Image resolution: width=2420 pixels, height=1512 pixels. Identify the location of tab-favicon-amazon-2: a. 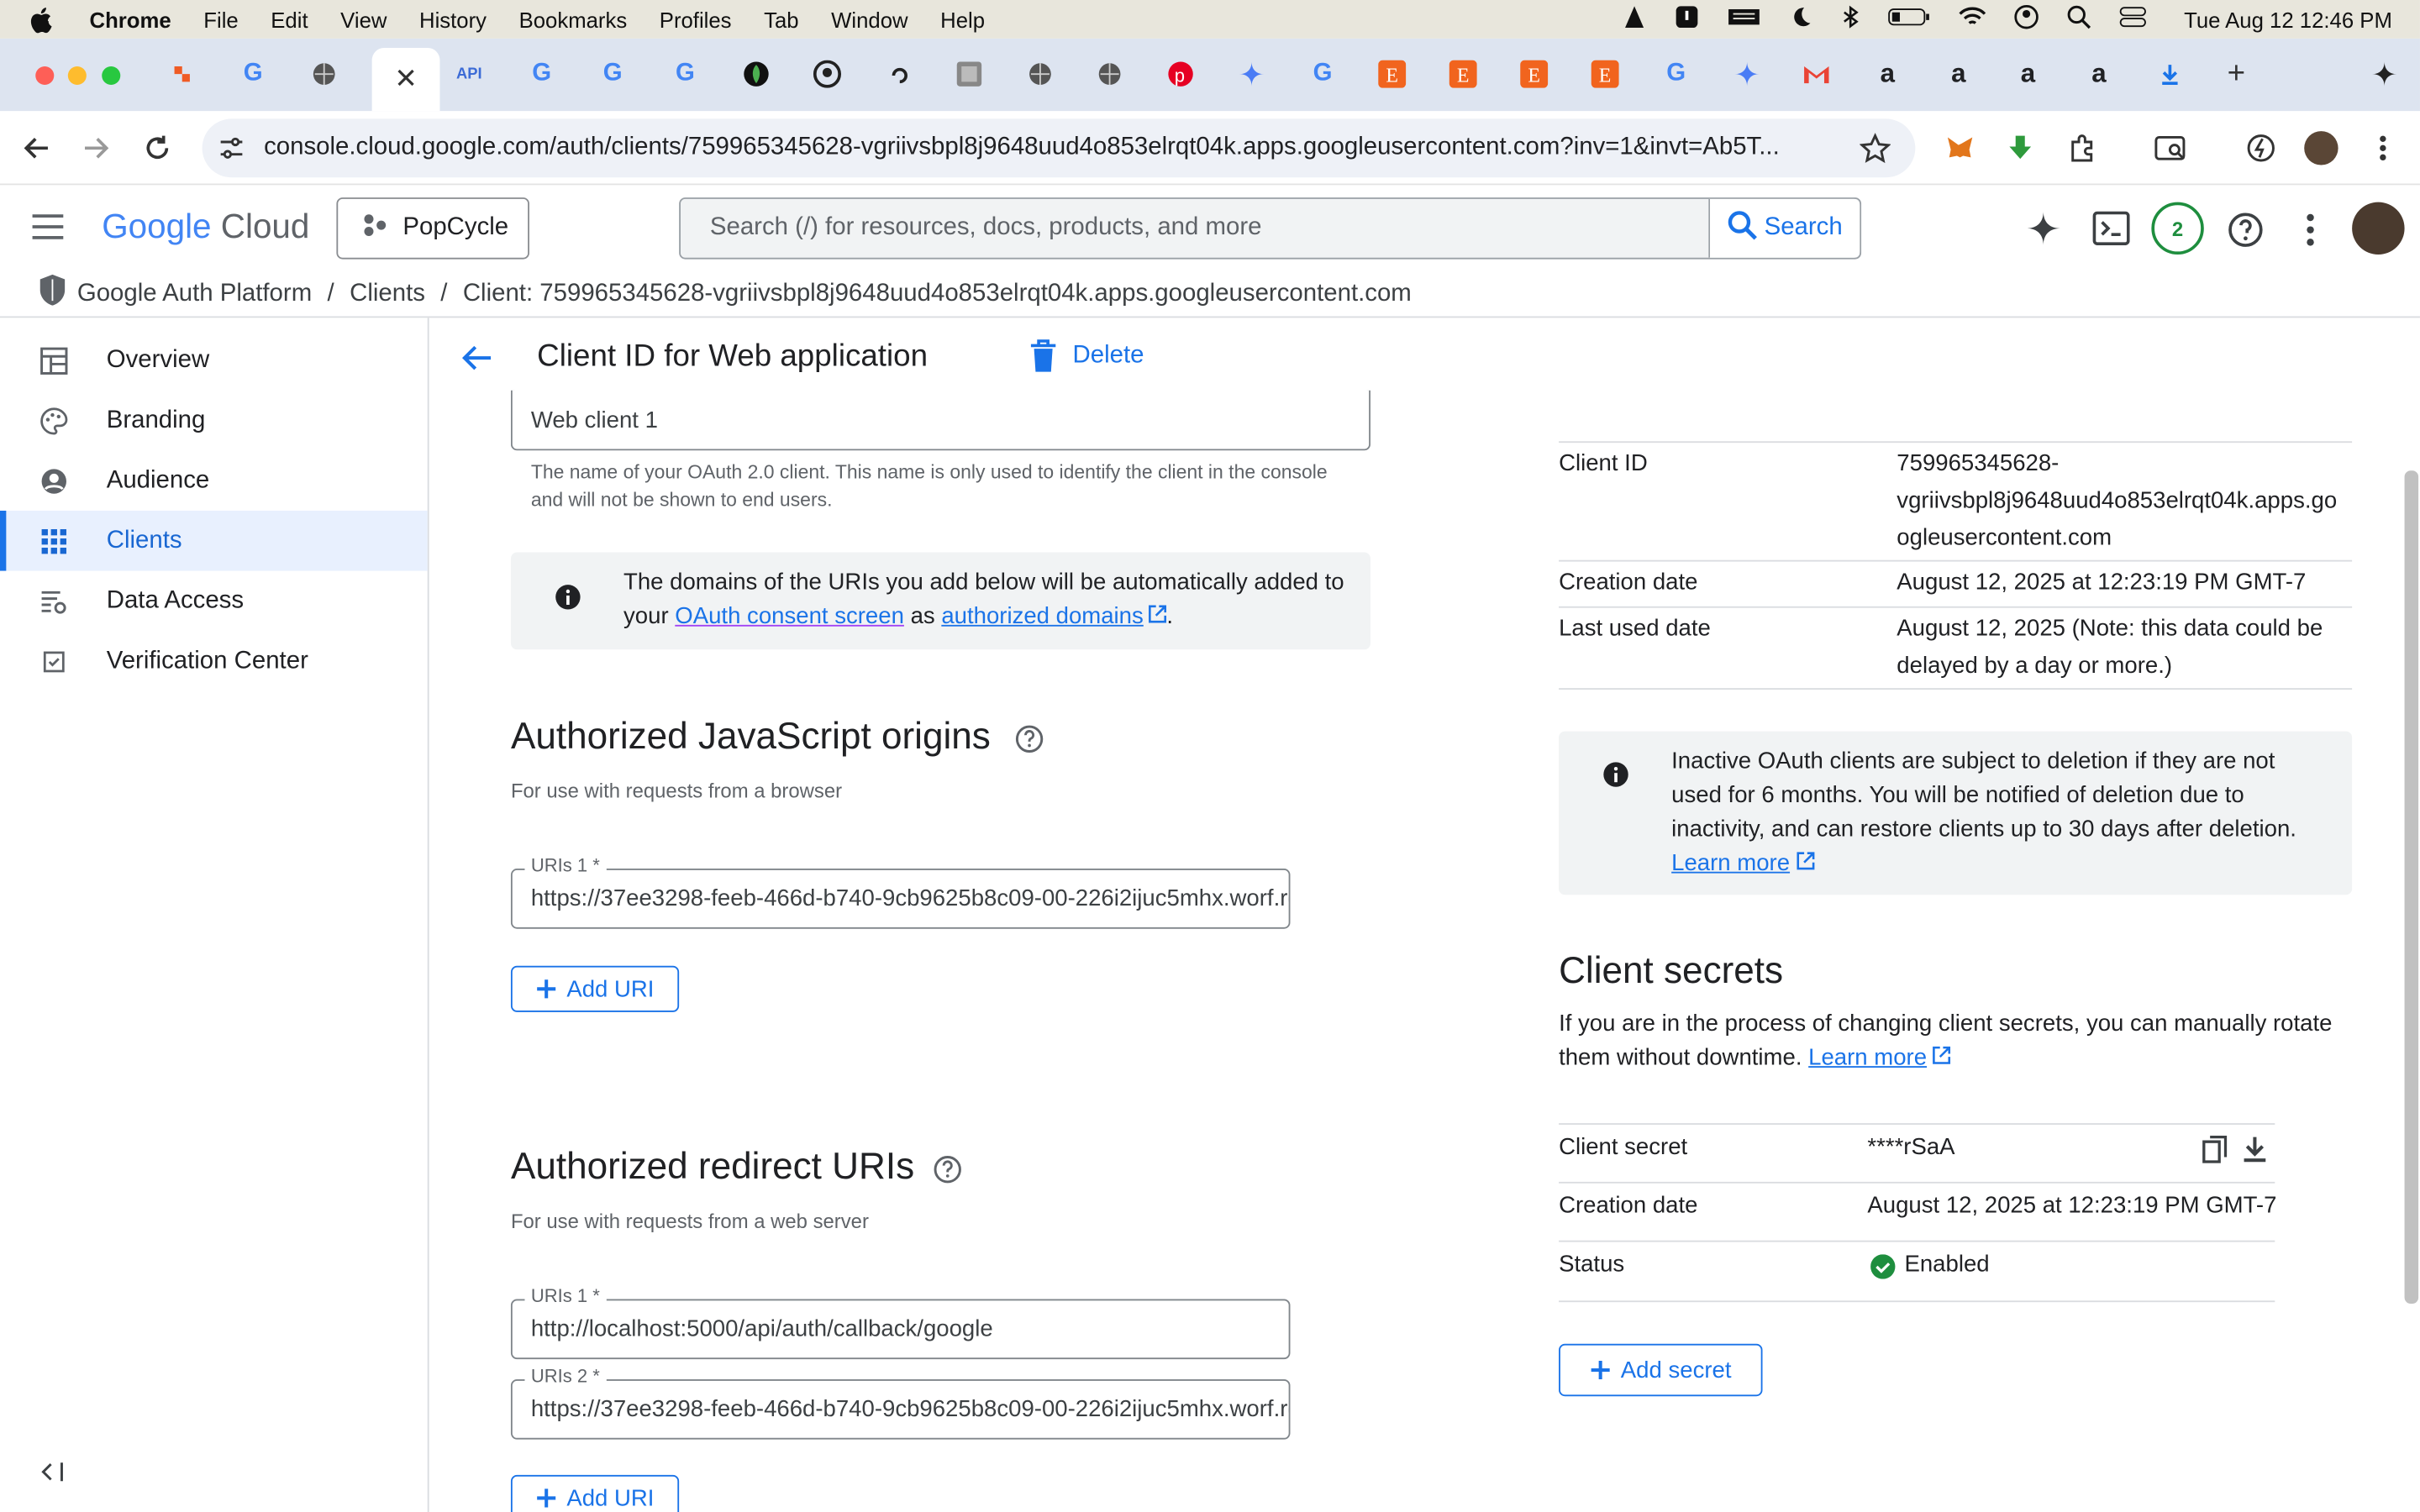
(1959, 74).